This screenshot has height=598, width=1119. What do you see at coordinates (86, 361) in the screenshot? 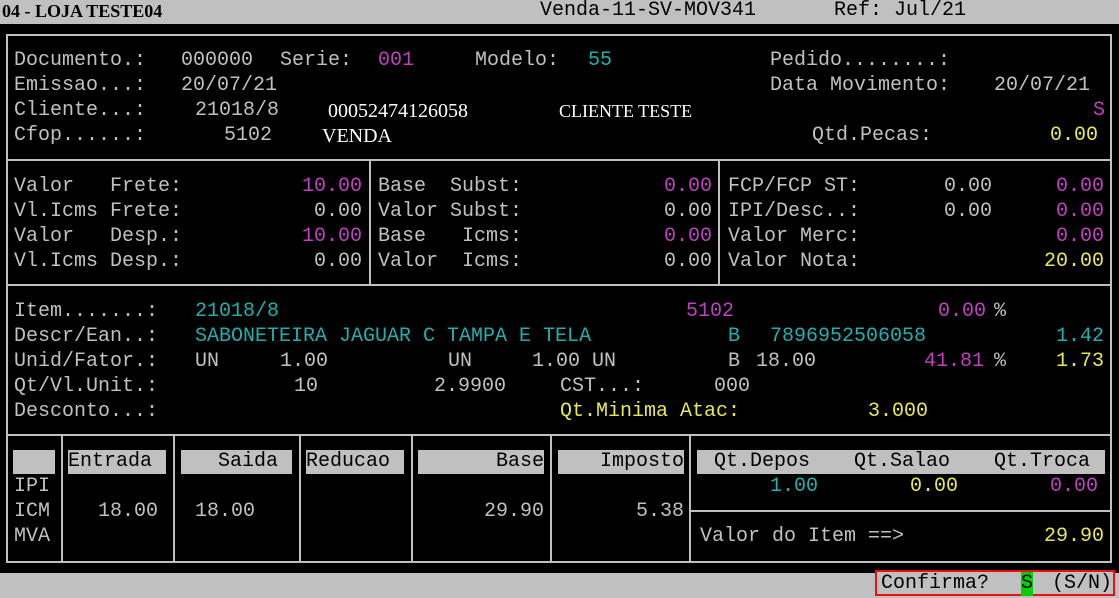
I see `unid-label: Unid/Fator.:` at bounding box center [86, 361].